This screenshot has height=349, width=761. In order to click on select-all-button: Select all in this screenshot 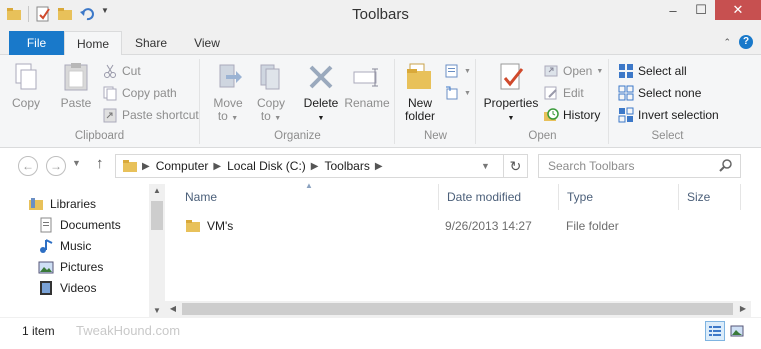, I will do `click(652, 71)`.